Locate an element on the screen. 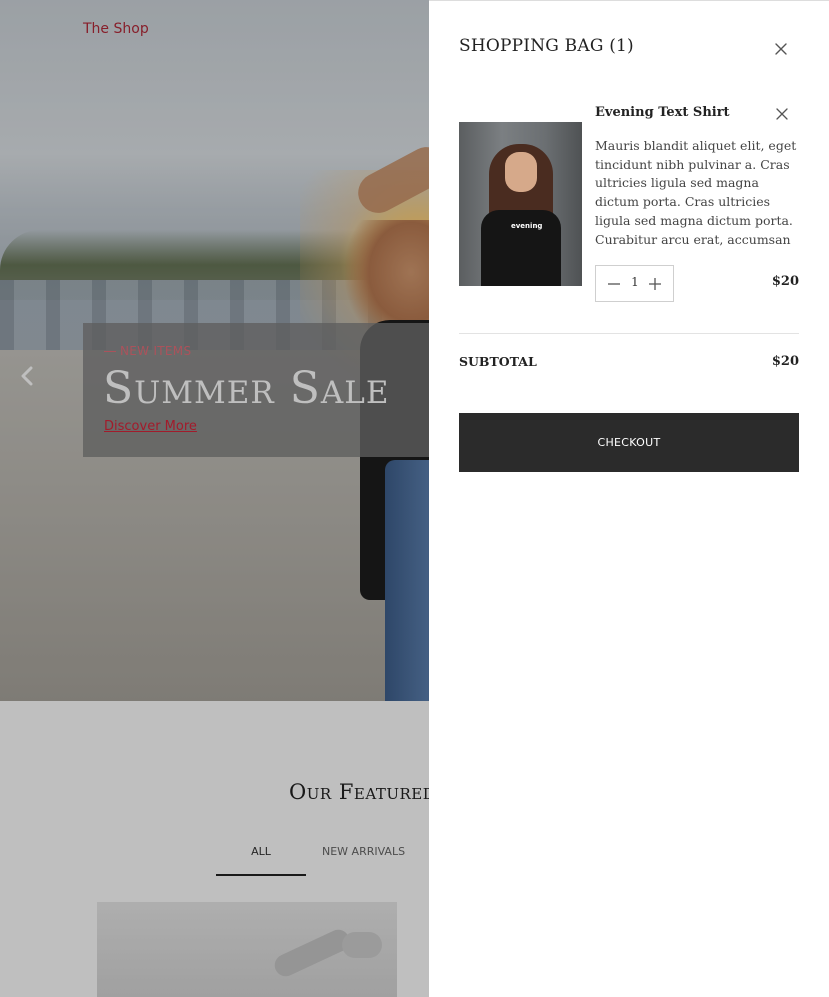 The height and width of the screenshot is (997, 829). checkout-button: CHECKOUT is located at coordinates (629, 442).